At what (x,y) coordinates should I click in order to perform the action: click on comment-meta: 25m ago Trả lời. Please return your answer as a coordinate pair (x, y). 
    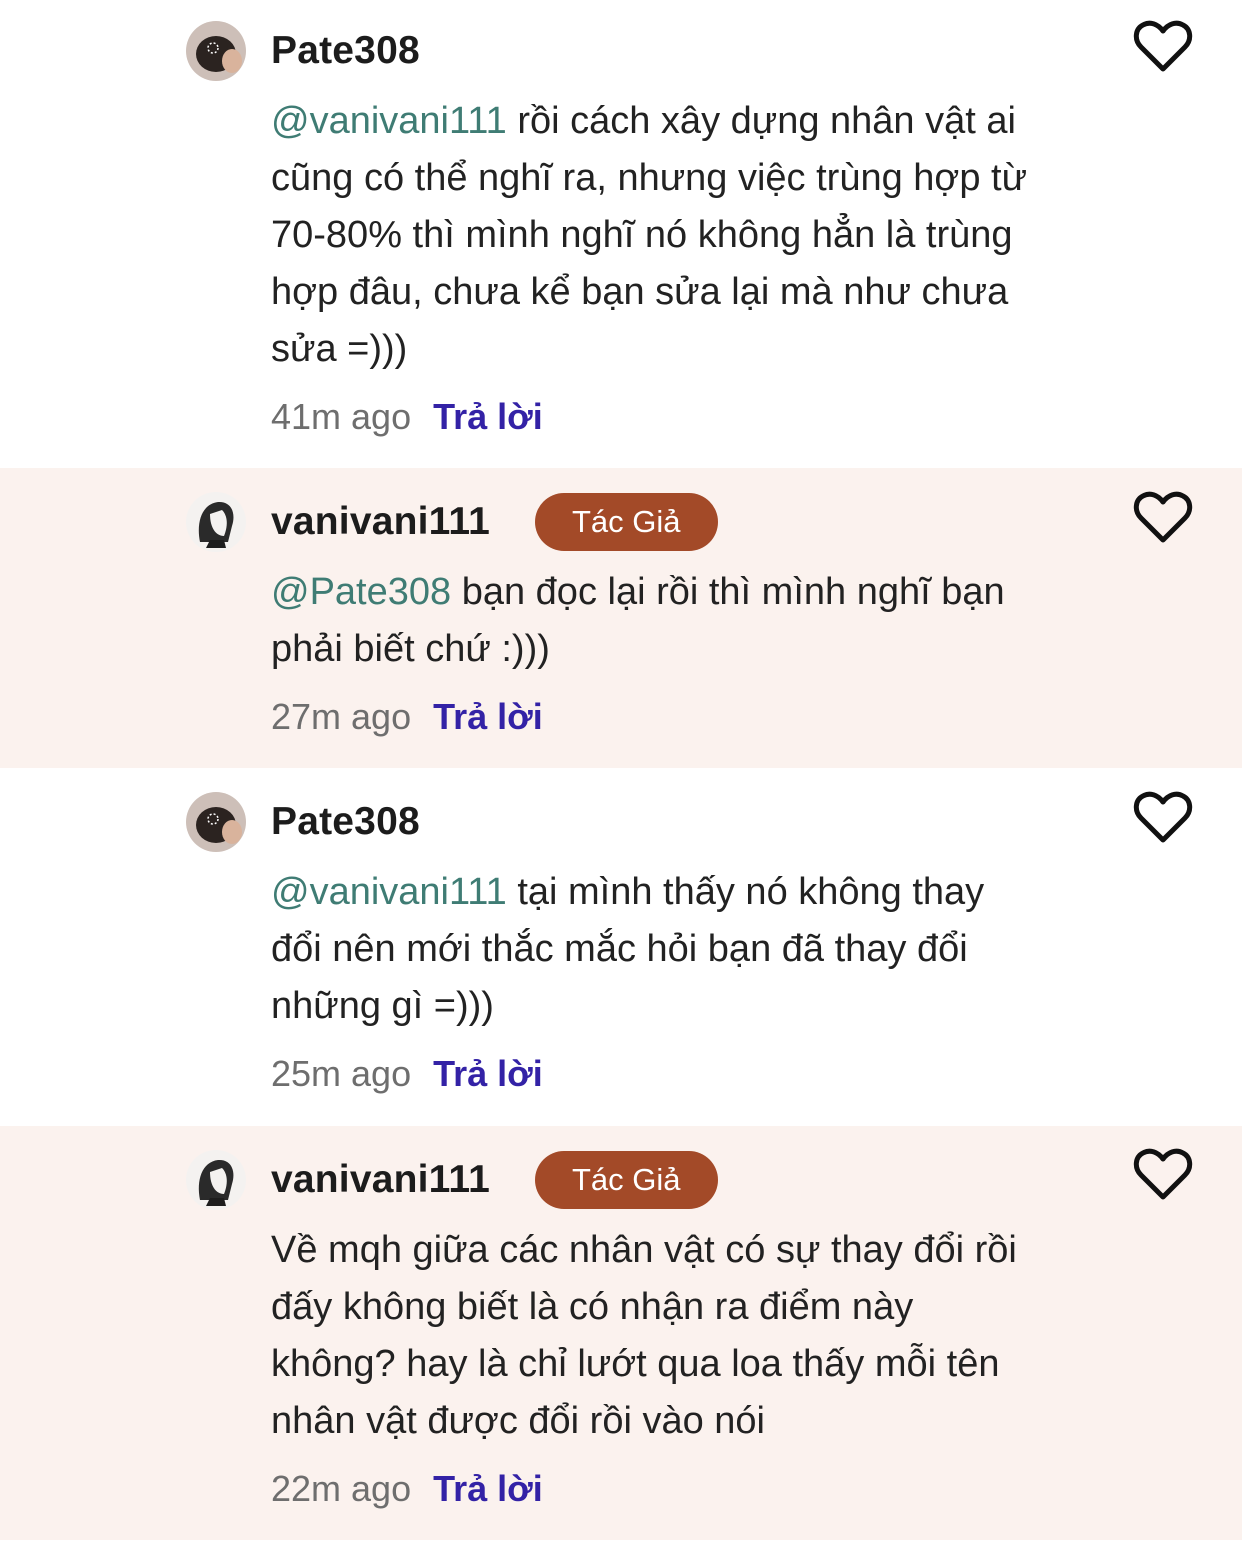
    Looking at the image, I should click on (407, 1074).